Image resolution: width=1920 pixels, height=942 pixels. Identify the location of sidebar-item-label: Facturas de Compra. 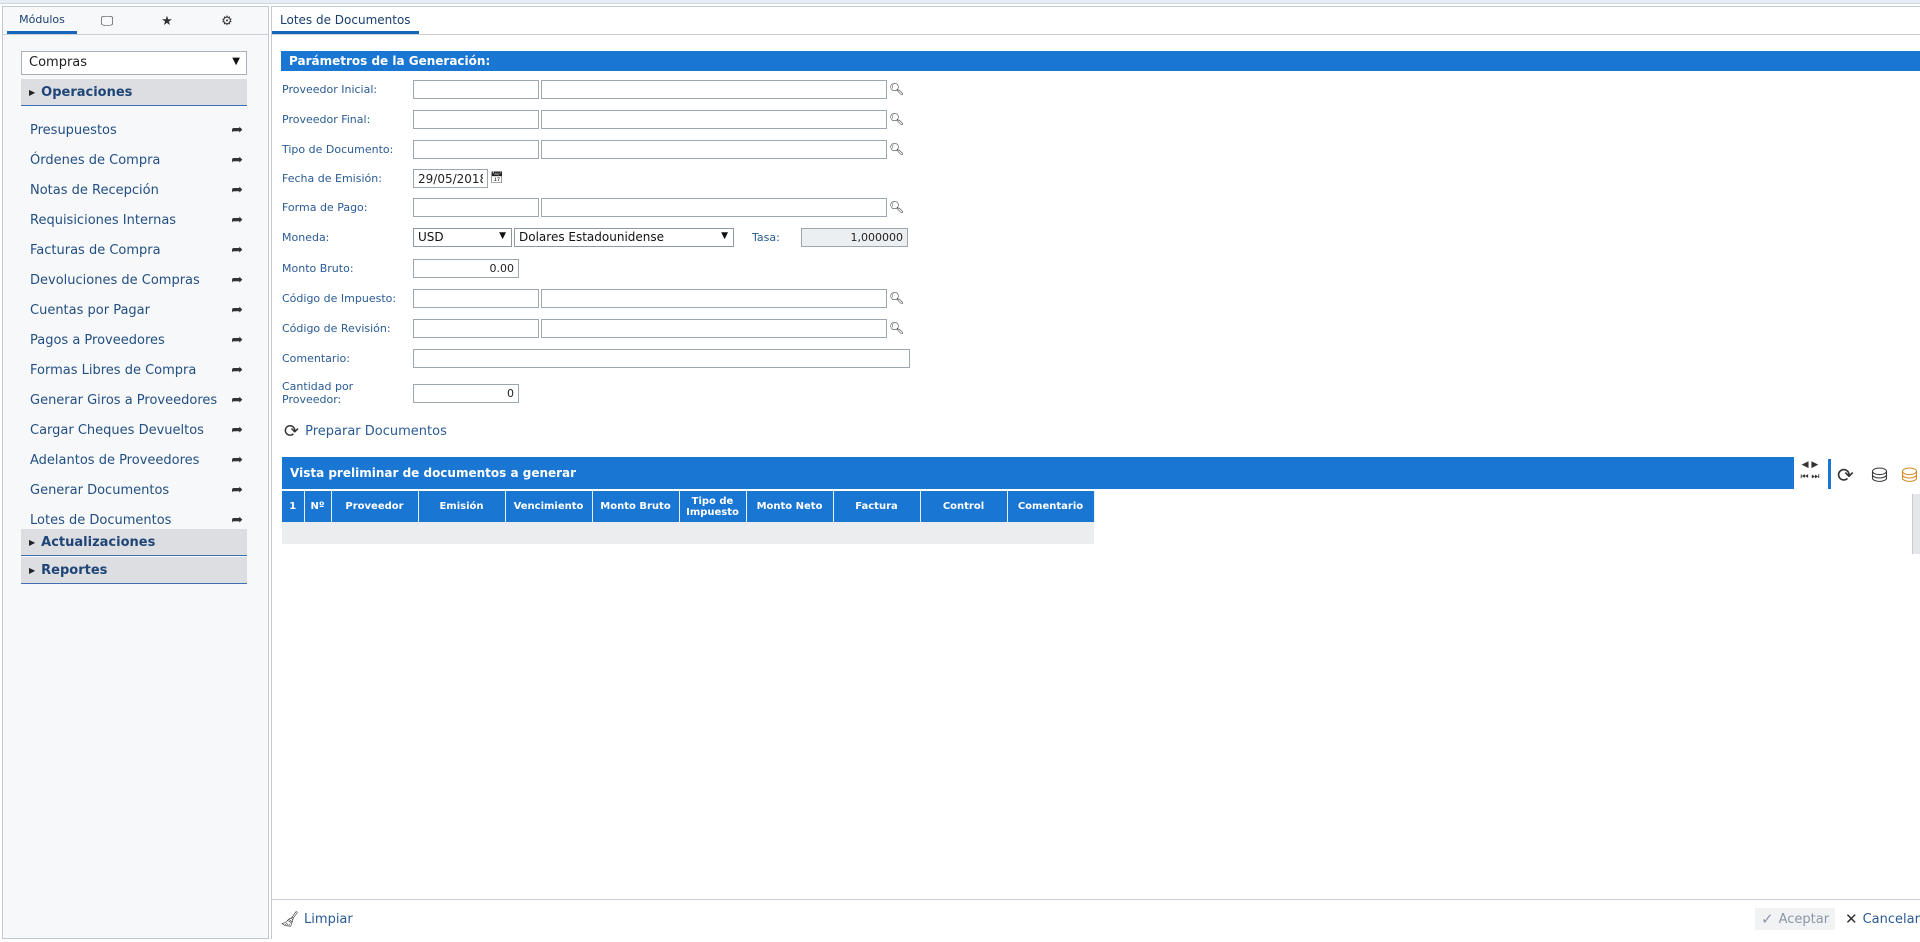
(95, 250).